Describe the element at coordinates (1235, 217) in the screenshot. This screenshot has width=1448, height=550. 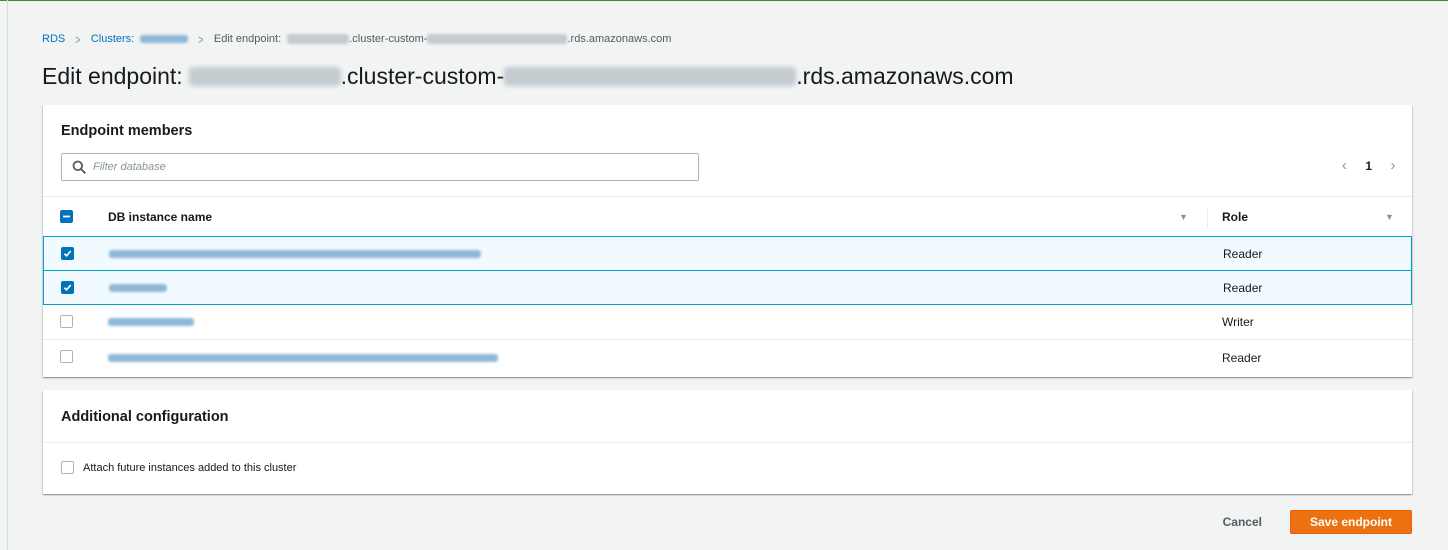
I see `column-header-role: Role` at that location.